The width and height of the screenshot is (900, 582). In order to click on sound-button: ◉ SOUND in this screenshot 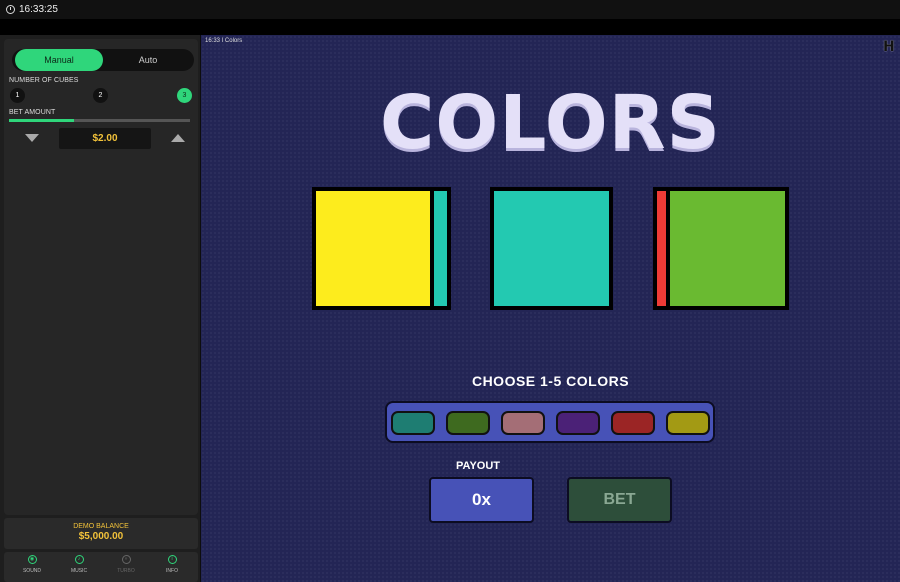, I will do `click(32, 564)`.